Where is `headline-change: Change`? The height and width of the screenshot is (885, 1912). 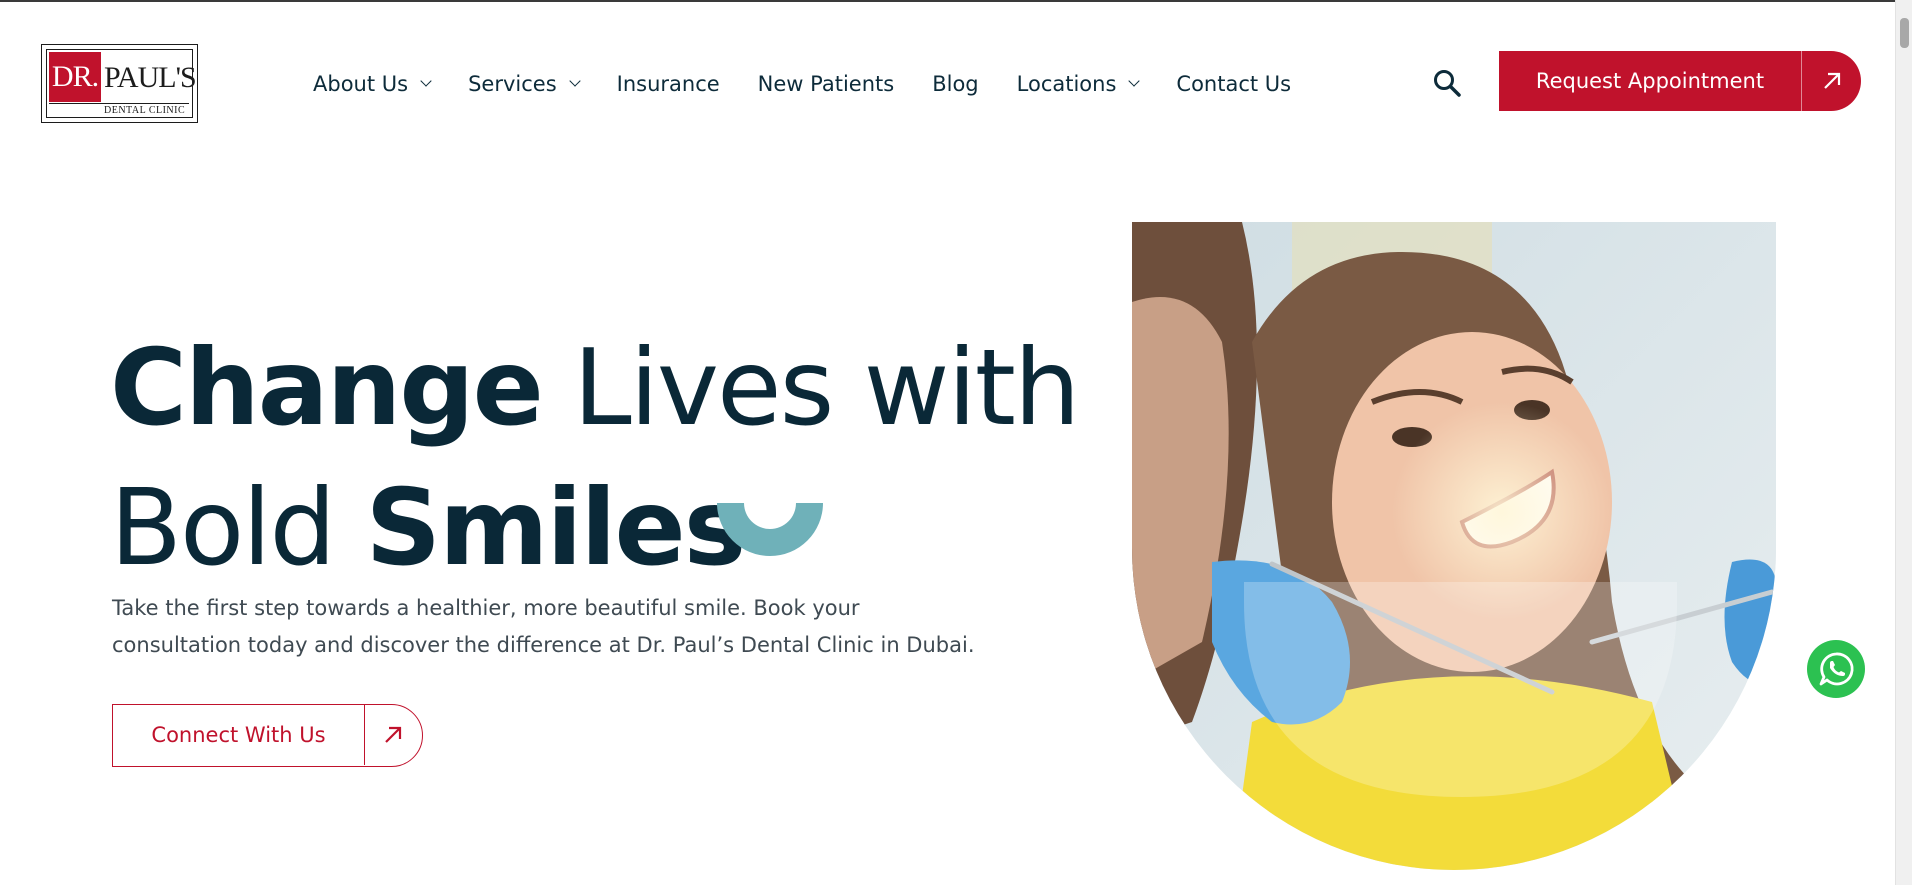 headline-change: Change is located at coordinates (327, 388).